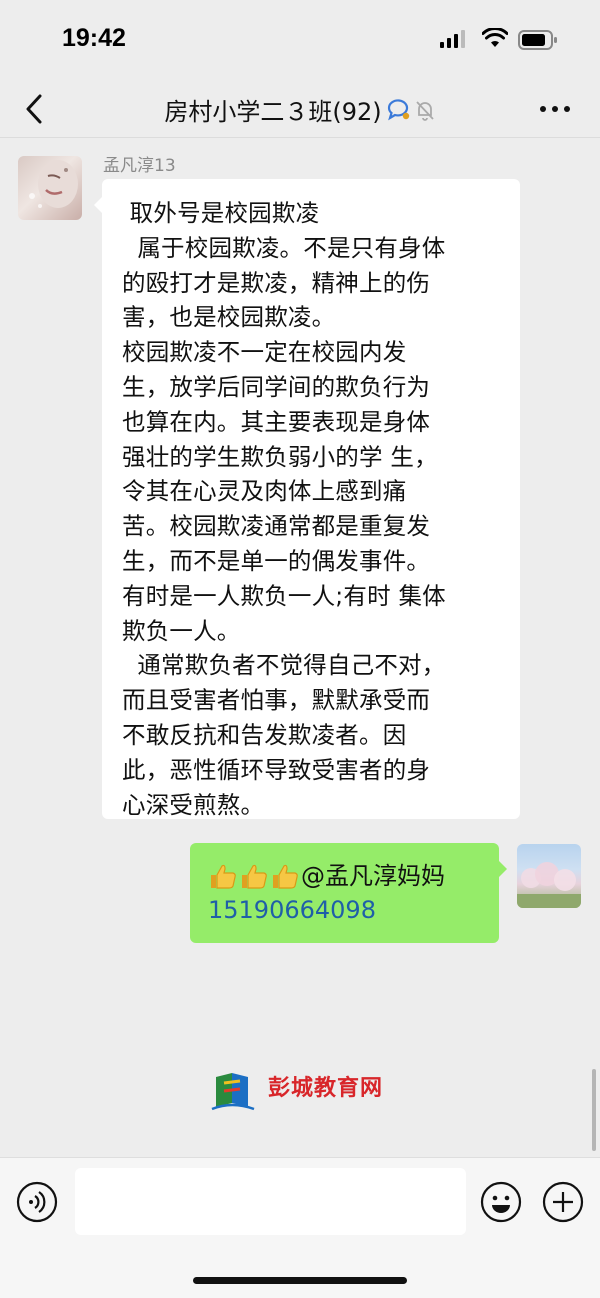 The height and width of the screenshot is (1298, 600). Describe the element at coordinates (555, 109) in the screenshot. I see `more-dots-icon` at that location.